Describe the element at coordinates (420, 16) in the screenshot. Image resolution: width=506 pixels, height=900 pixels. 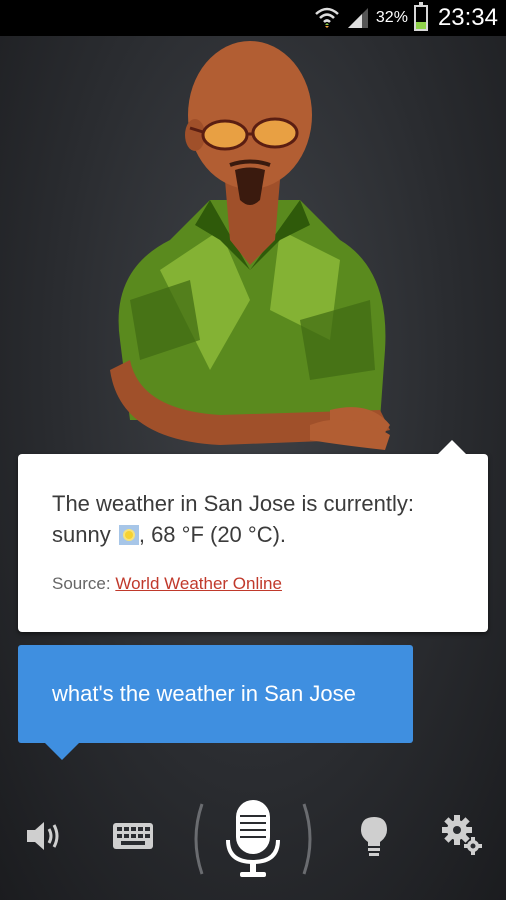
I see `battery-icon` at that location.